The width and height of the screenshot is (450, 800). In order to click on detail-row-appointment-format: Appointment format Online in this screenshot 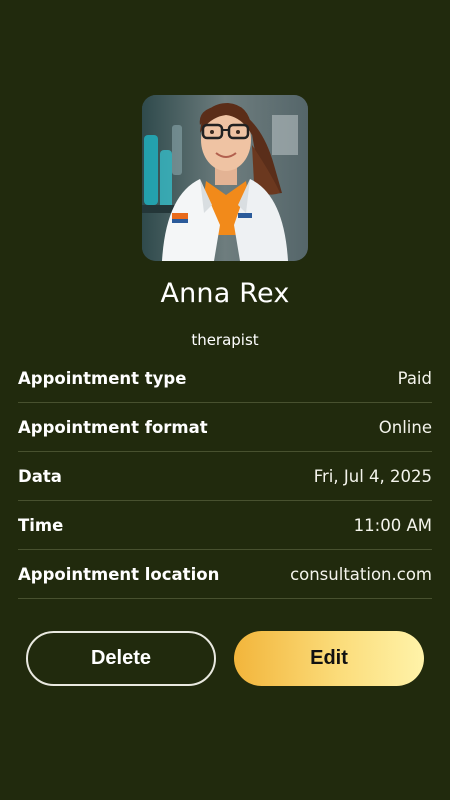, I will do `click(225, 427)`.